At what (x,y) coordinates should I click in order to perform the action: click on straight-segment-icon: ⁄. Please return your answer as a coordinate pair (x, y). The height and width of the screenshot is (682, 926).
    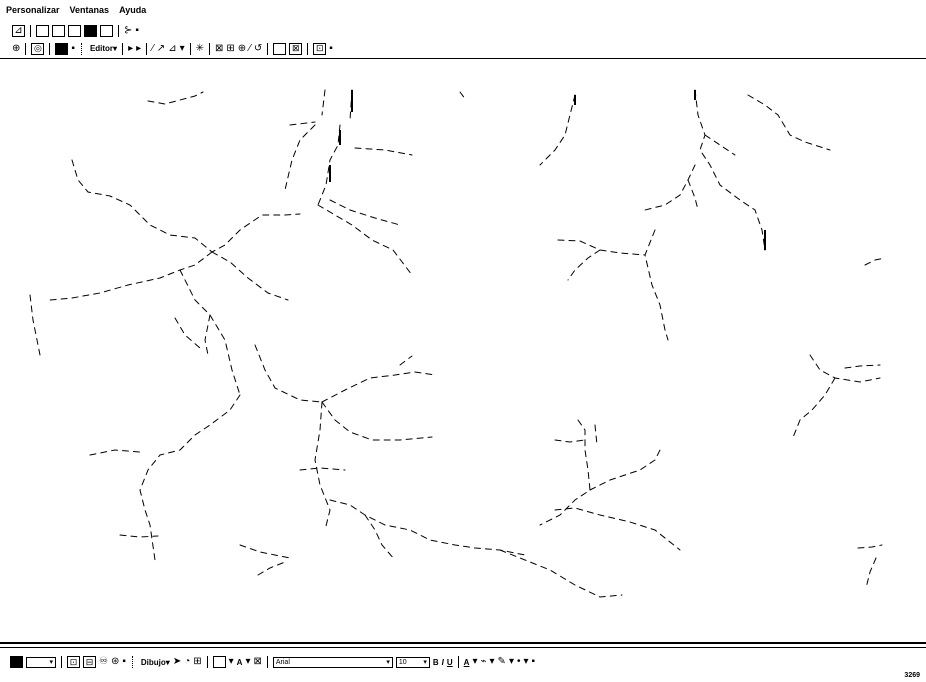
    Looking at the image, I should click on (153, 48).